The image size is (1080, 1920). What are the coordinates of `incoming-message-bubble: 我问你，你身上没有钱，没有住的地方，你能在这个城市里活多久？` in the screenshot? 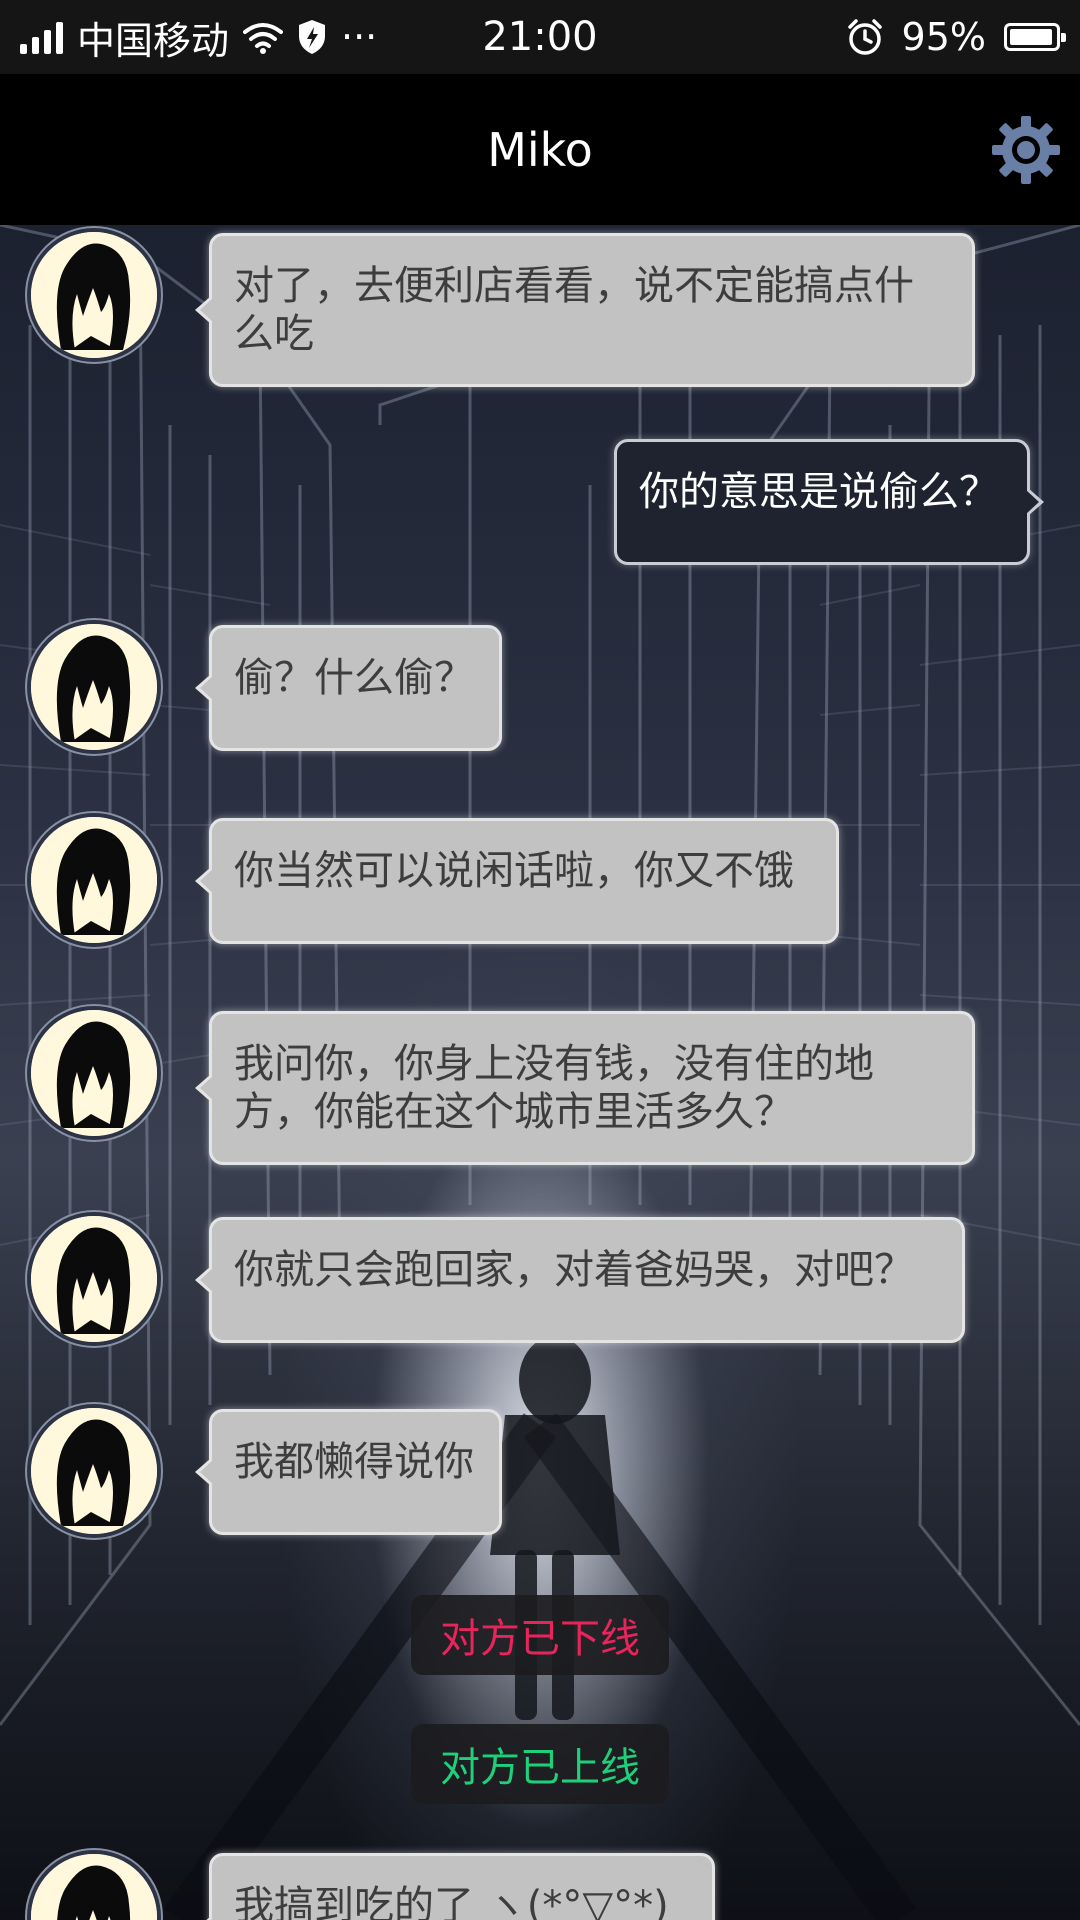 It's located at (585, 1088).